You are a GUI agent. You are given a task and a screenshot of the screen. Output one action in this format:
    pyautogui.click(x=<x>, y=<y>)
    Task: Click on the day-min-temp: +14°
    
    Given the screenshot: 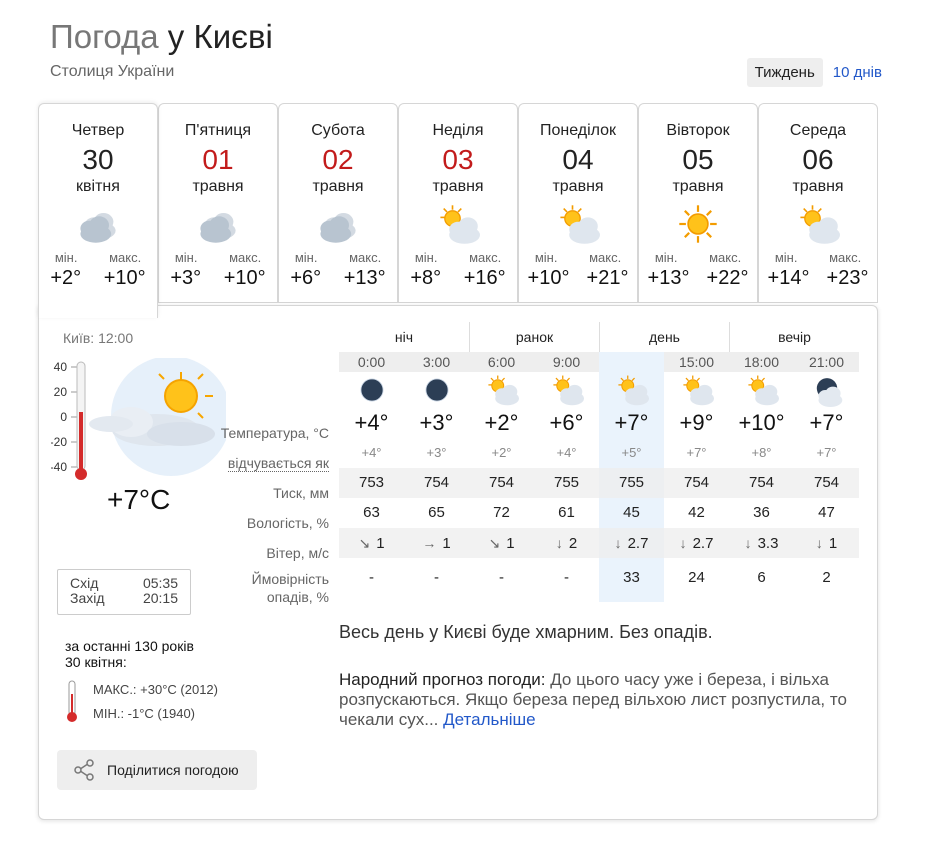 What is the action you would take?
    pyautogui.click(x=788, y=278)
    